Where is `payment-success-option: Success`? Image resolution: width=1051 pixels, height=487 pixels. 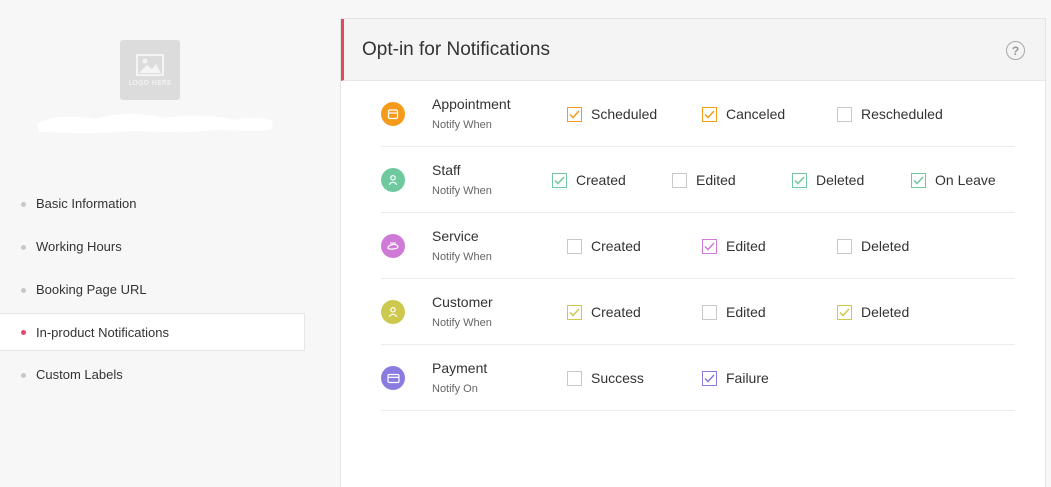 payment-success-option: Success is located at coordinates (605, 378).